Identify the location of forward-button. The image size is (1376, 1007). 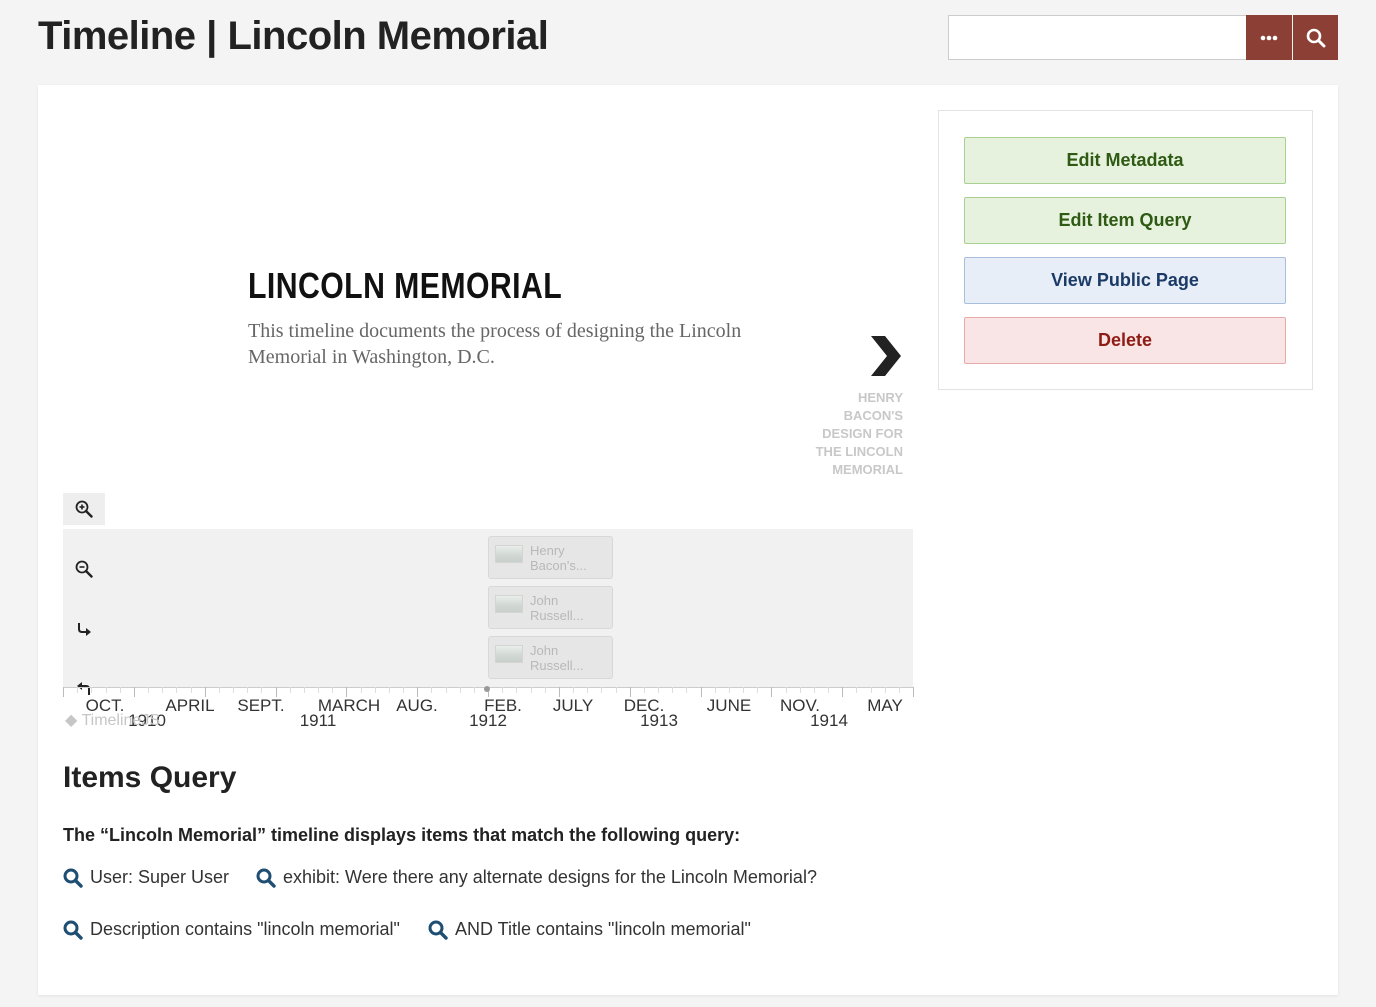
(84, 629).